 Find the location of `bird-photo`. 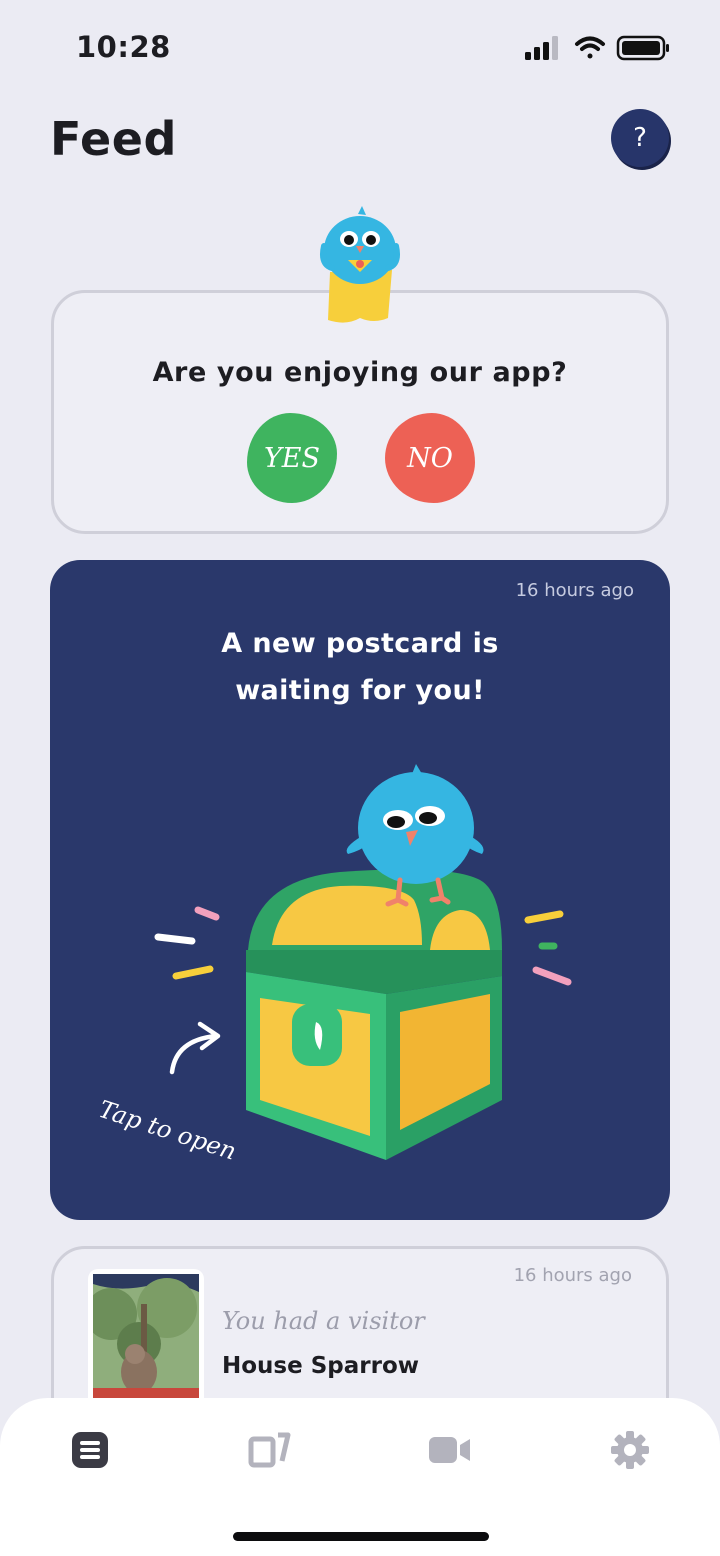

bird-photo is located at coordinates (144, 1344).